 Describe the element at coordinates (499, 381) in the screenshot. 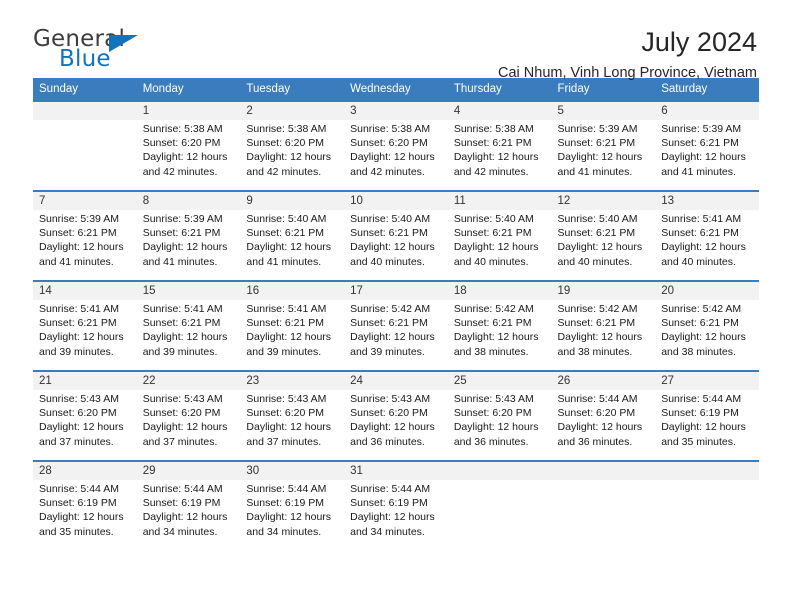

I see `day-number: 25` at that location.